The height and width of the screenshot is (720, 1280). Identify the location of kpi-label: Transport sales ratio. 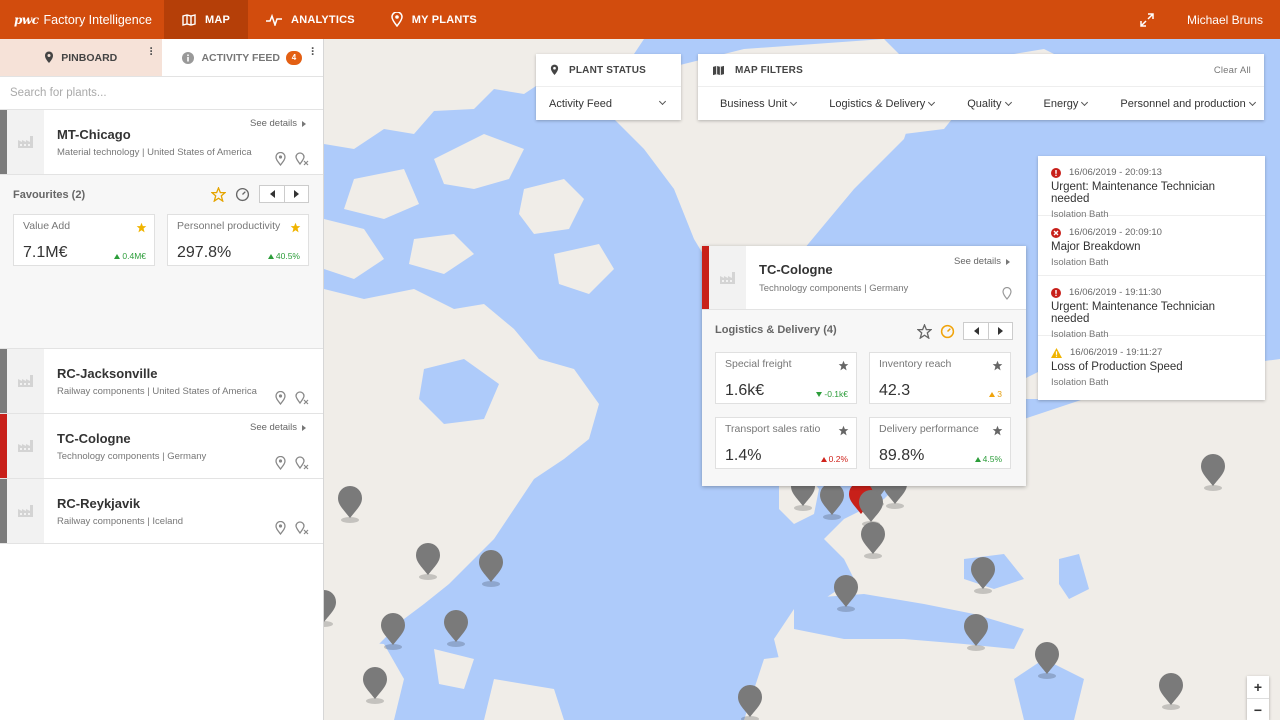
(773, 429).